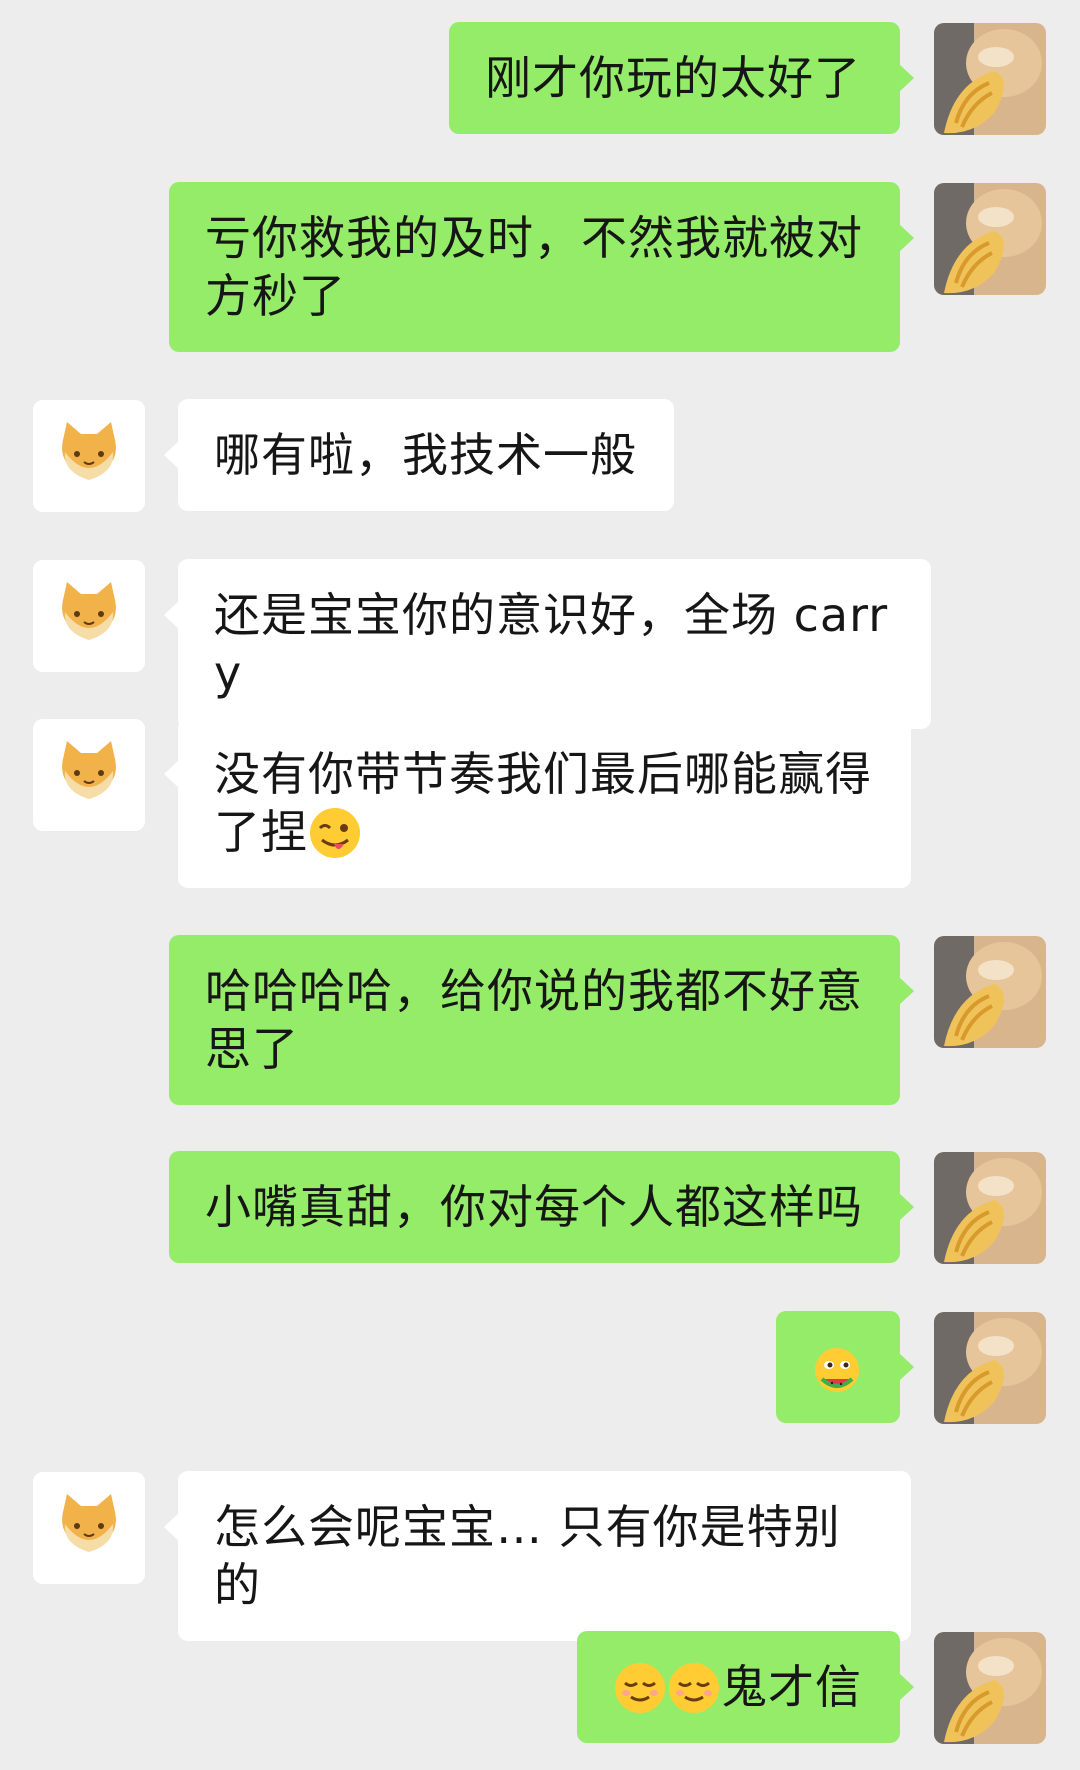  Describe the element at coordinates (791, 1687) in the screenshot. I see `message-text: 鬼才信` at that location.